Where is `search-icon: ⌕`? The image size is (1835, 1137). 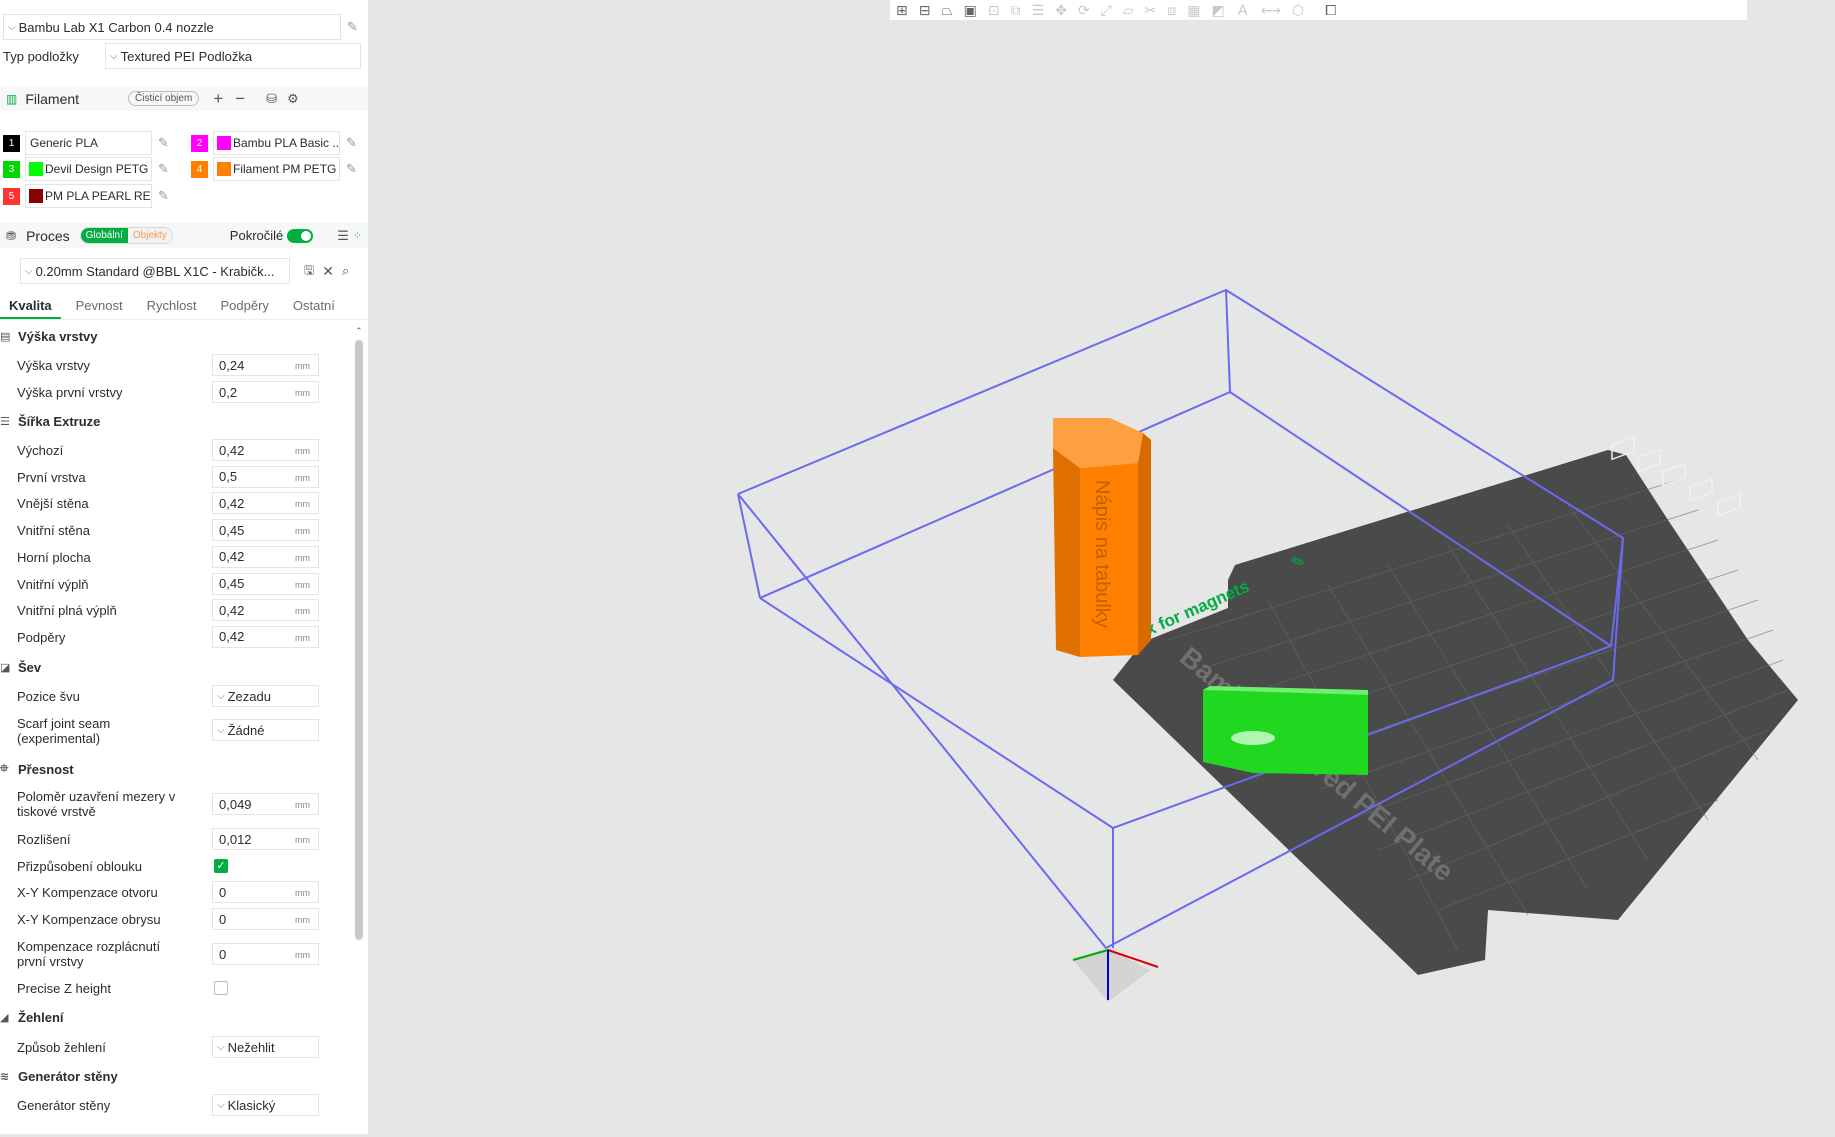
search-icon: ⌕ is located at coordinates (345, 271).